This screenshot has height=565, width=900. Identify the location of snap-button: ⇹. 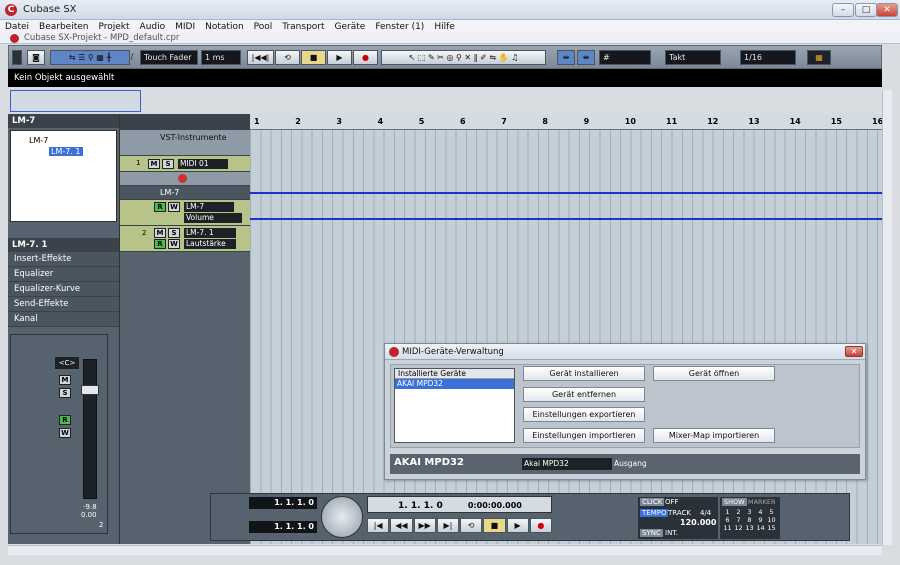
(566, 57).